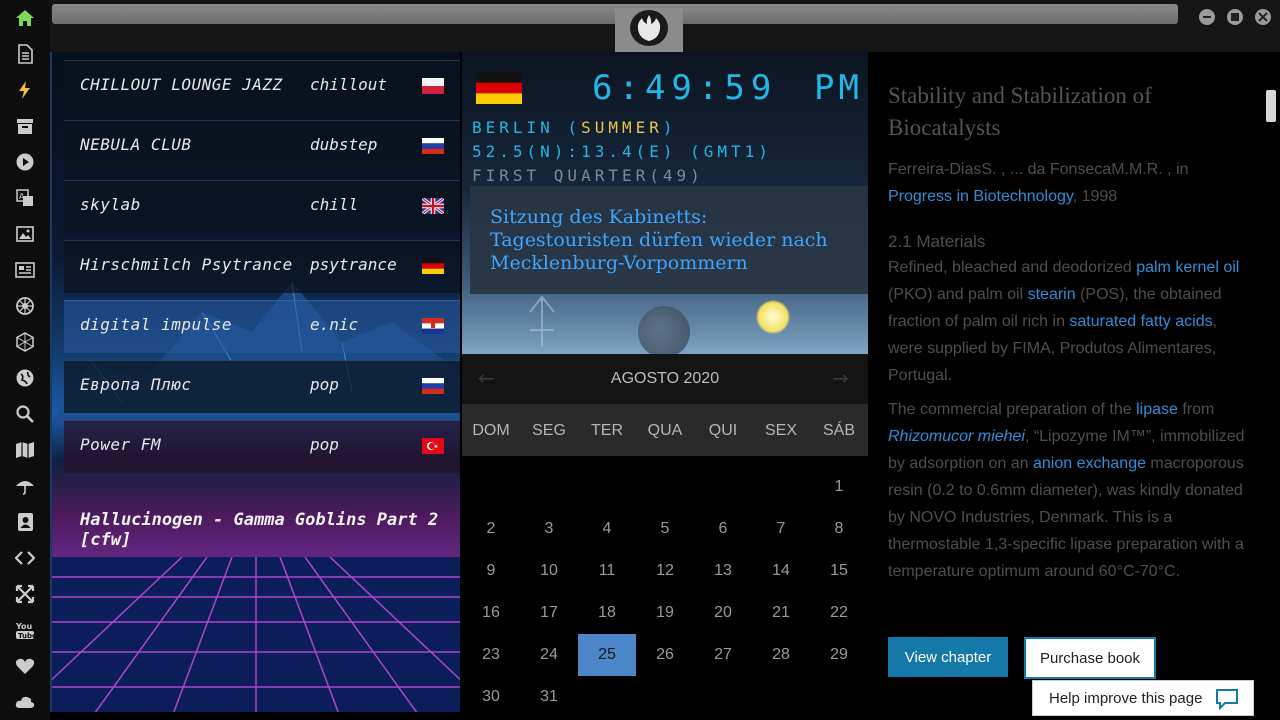 The height and width of the screenshot is (720, 1280). What do you see at coordinates (665, 571) in the screenshot?
I see `calendar-day: 12` at bounding box center [665, 571].